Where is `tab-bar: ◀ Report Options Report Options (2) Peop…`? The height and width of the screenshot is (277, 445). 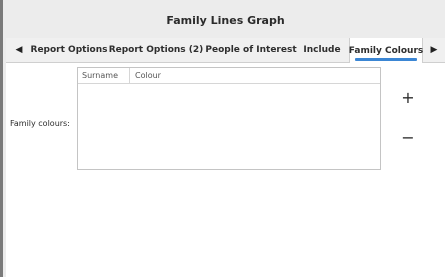 tab-bar: ◀ Report Options Report Options (2) Peop… is located at coordinates (225, 50).